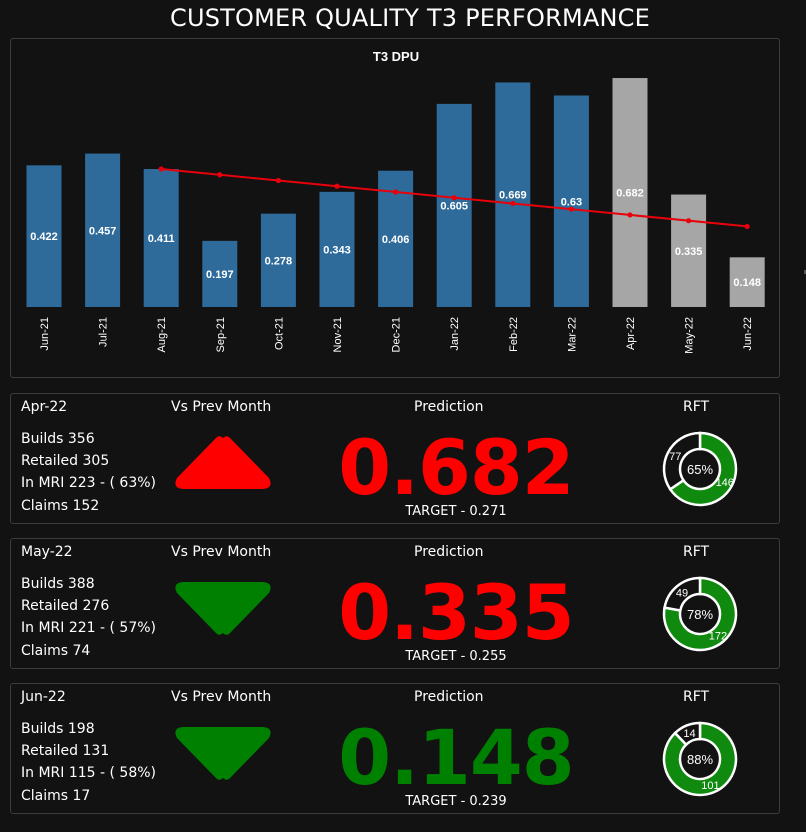  I want to click on target-value: TARGET - 0.271, so click(456, 511).